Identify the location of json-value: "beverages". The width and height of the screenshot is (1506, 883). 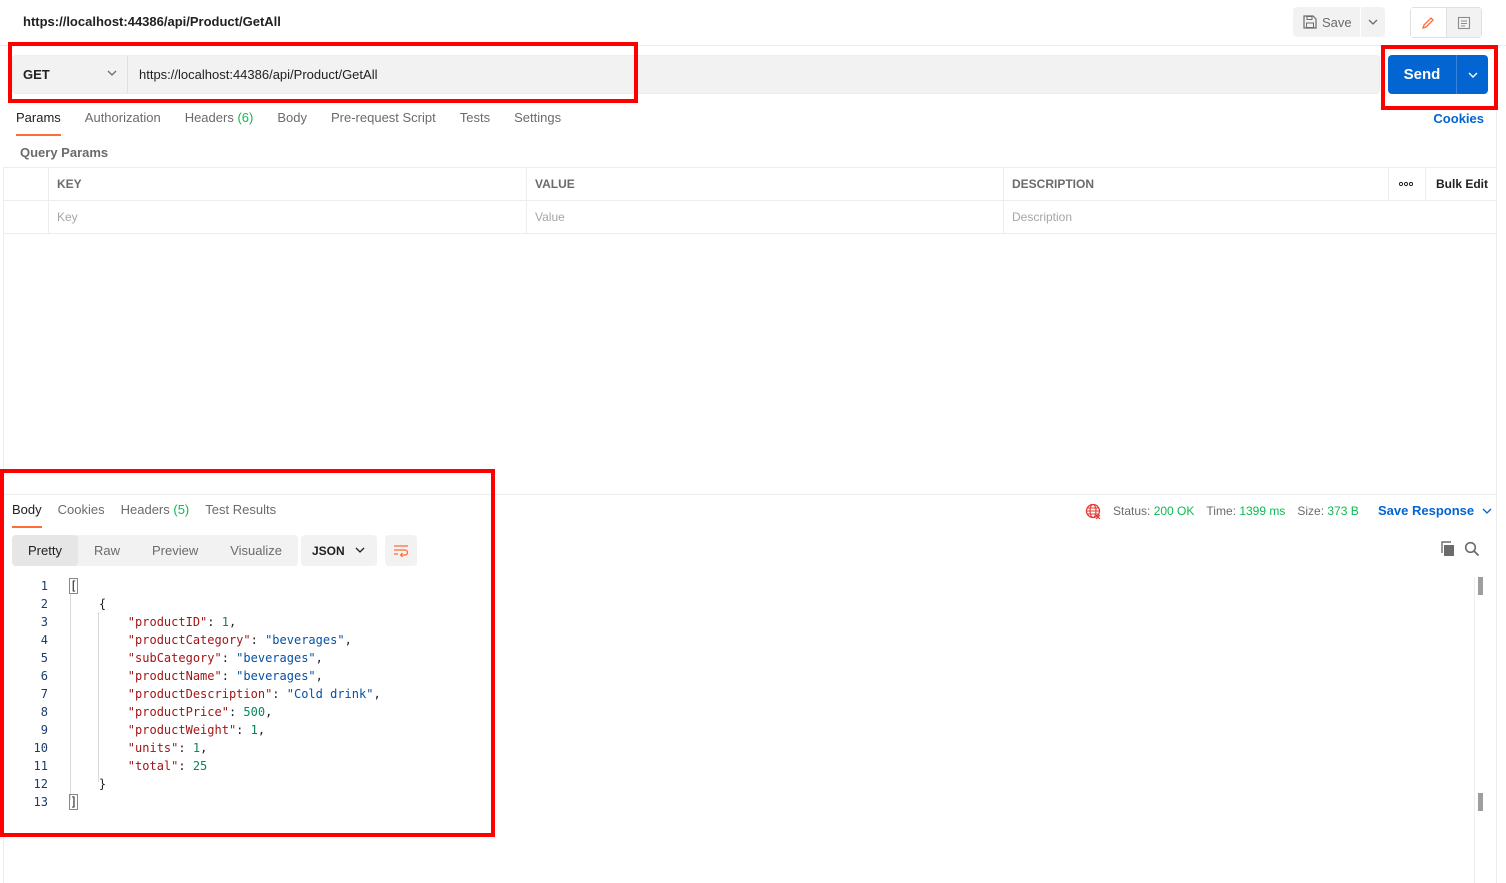
(305, 640).